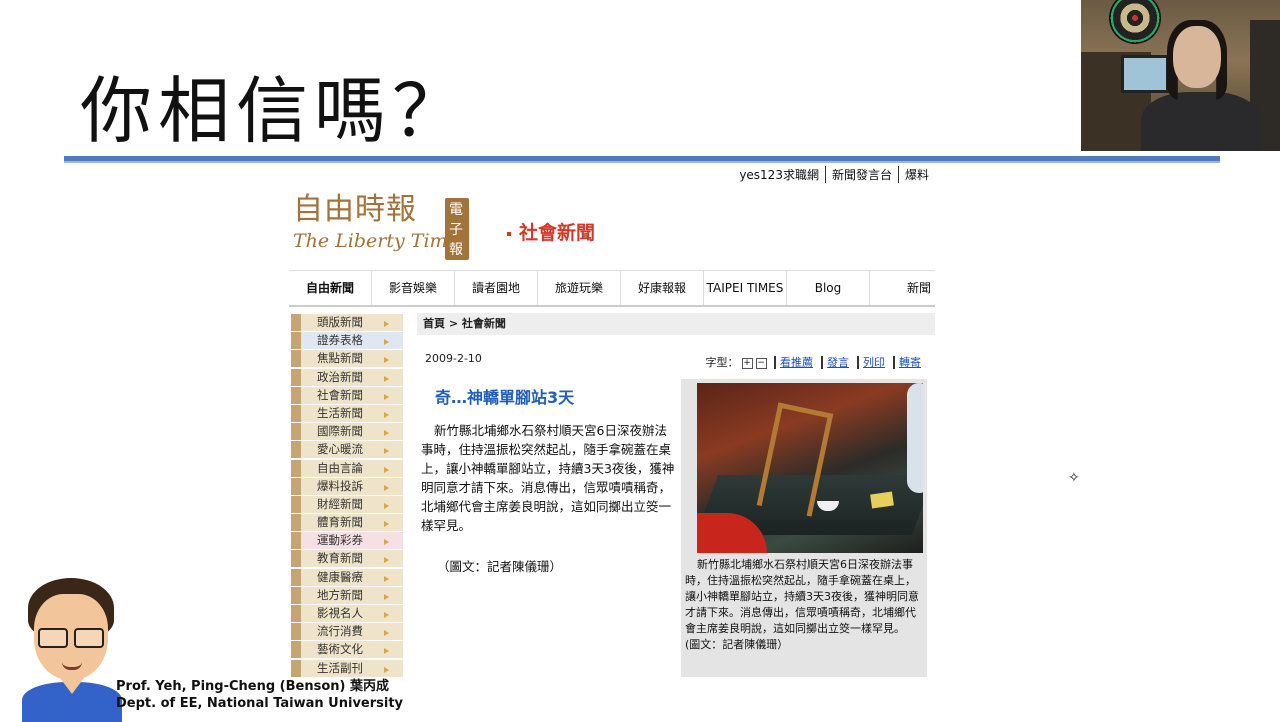 The image size is (1280, 722). Describe the element at coordinates (347, 468) in the screenshot. I see `sidebar-item: 自由言論` at that location.